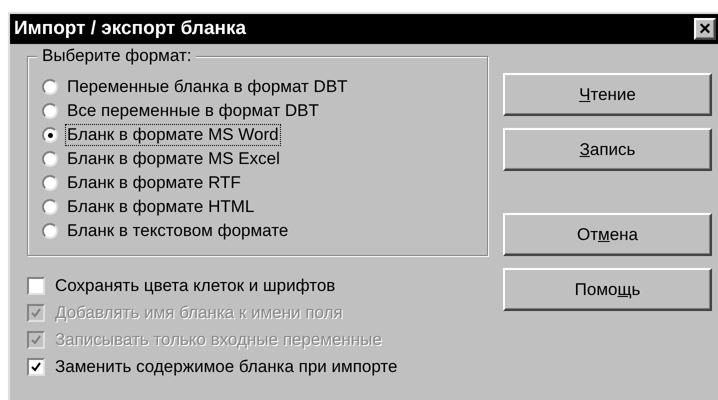 The image size is (718, 400). I want to click on checkbox-label: Добавлять имя бланка к имени поля, so click(199, 313).